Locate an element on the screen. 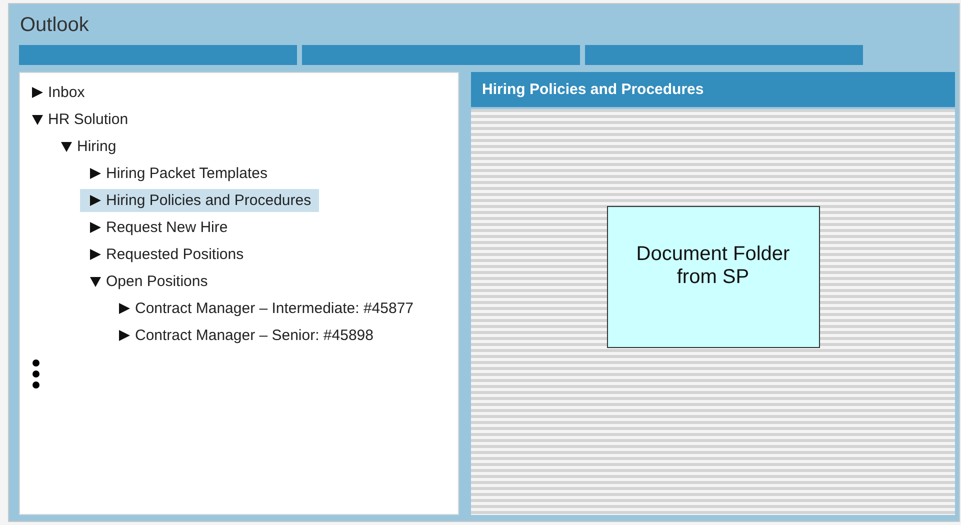  placeholder-box: Document Folder from SP is located at coordinates (713, 277).